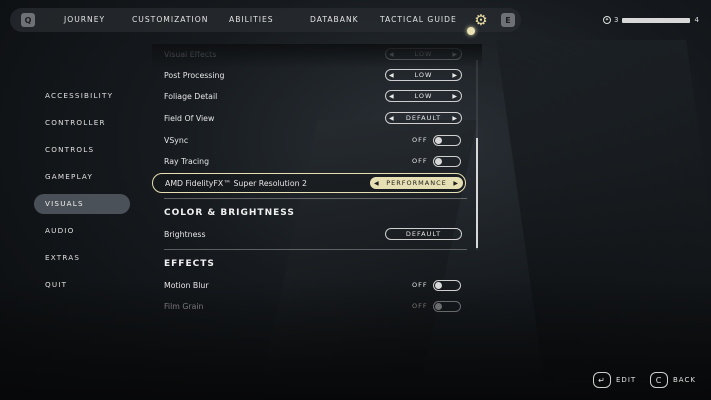  Describe the element at coordinates (446, 306) in the screenshot. I see `film-grain-toggle` at that location.